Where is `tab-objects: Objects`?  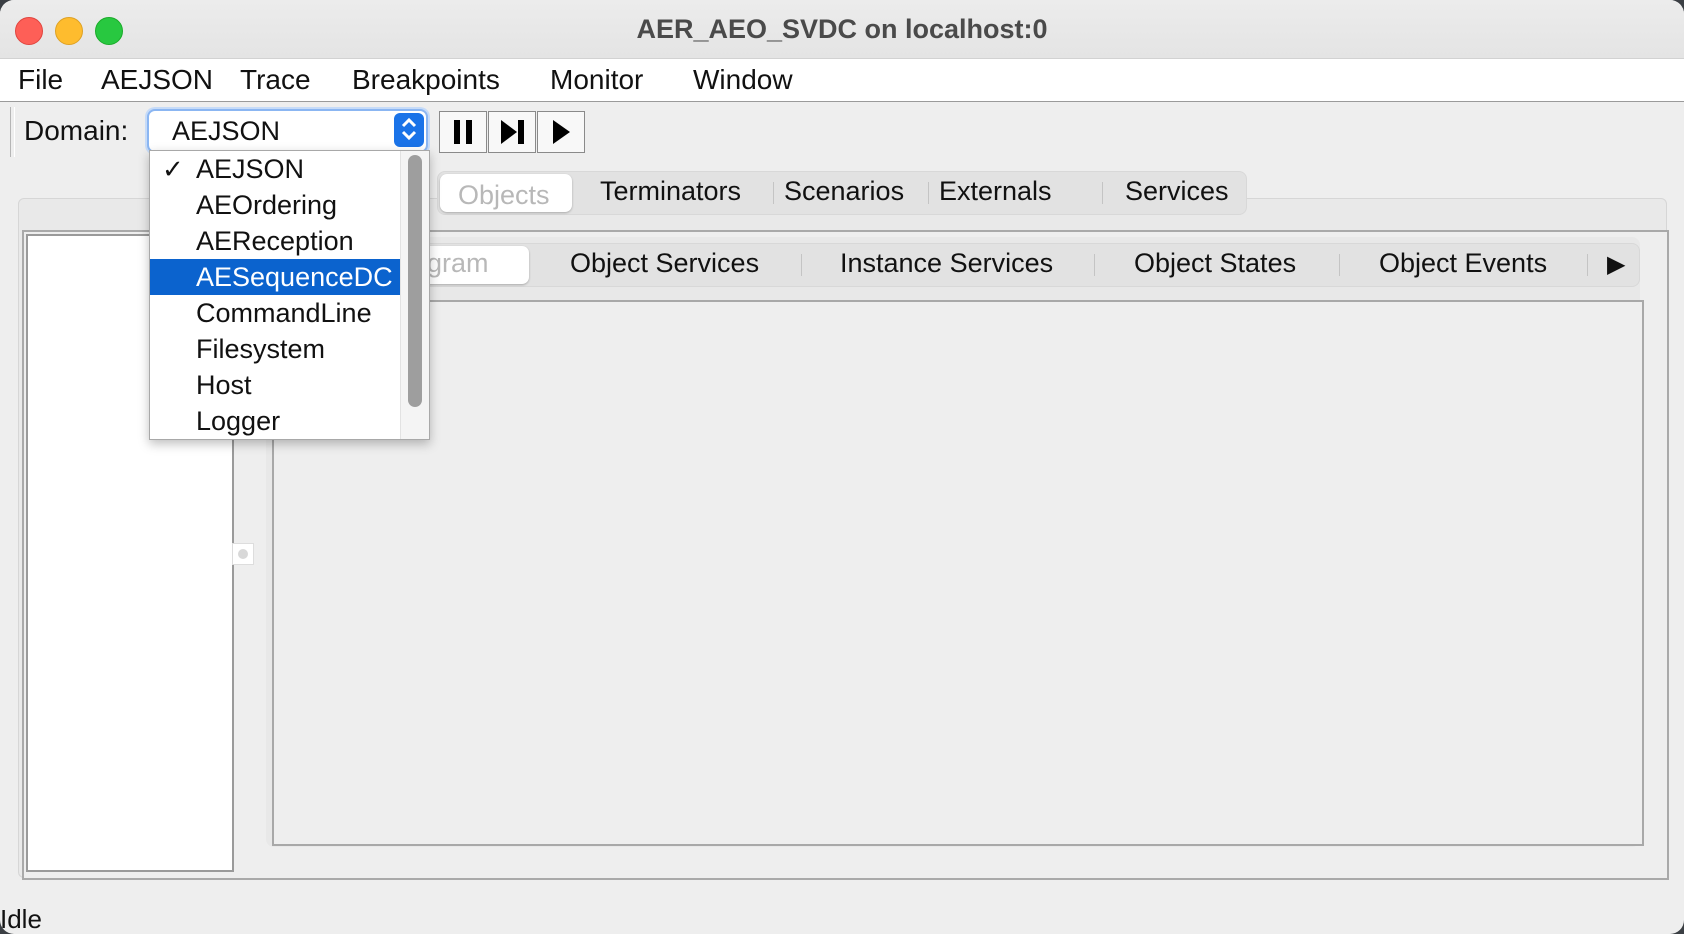 tab-objects: Objects is located at coordinates (504, 195).